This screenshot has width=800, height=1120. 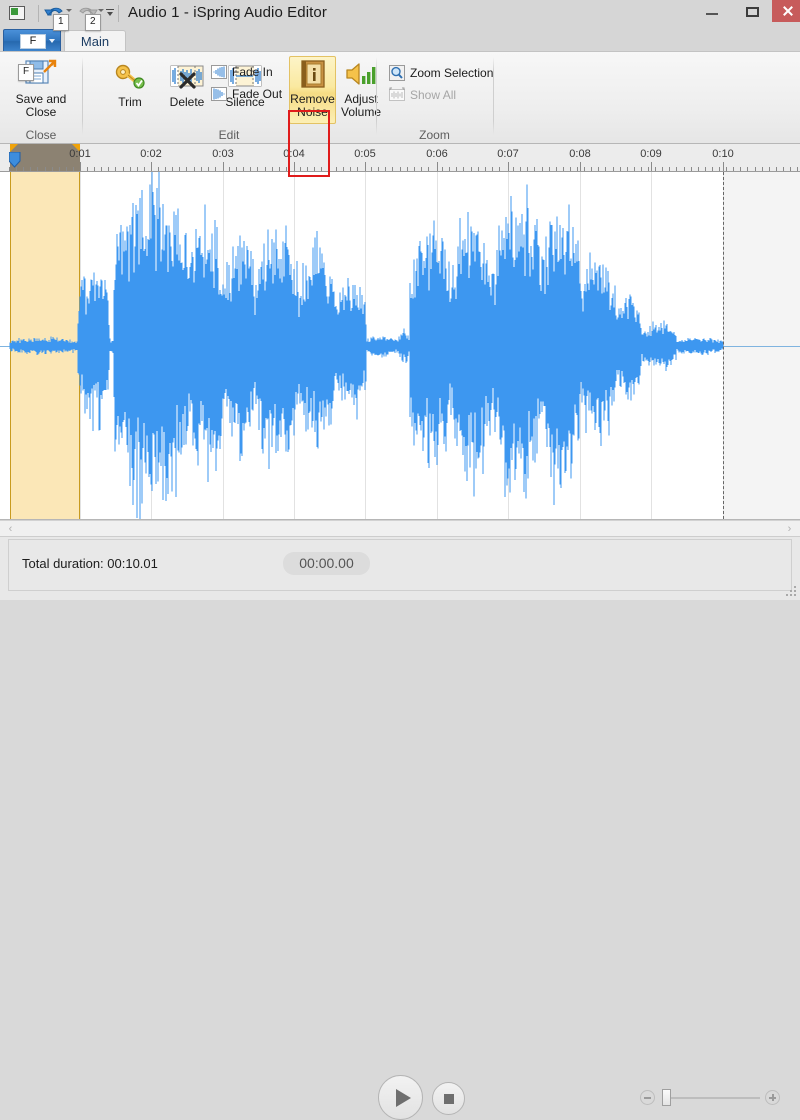 What do you see at coordinates (397, 73) in the screenshot?
I see `magnifier-icon` at bounding box center [397, 73].